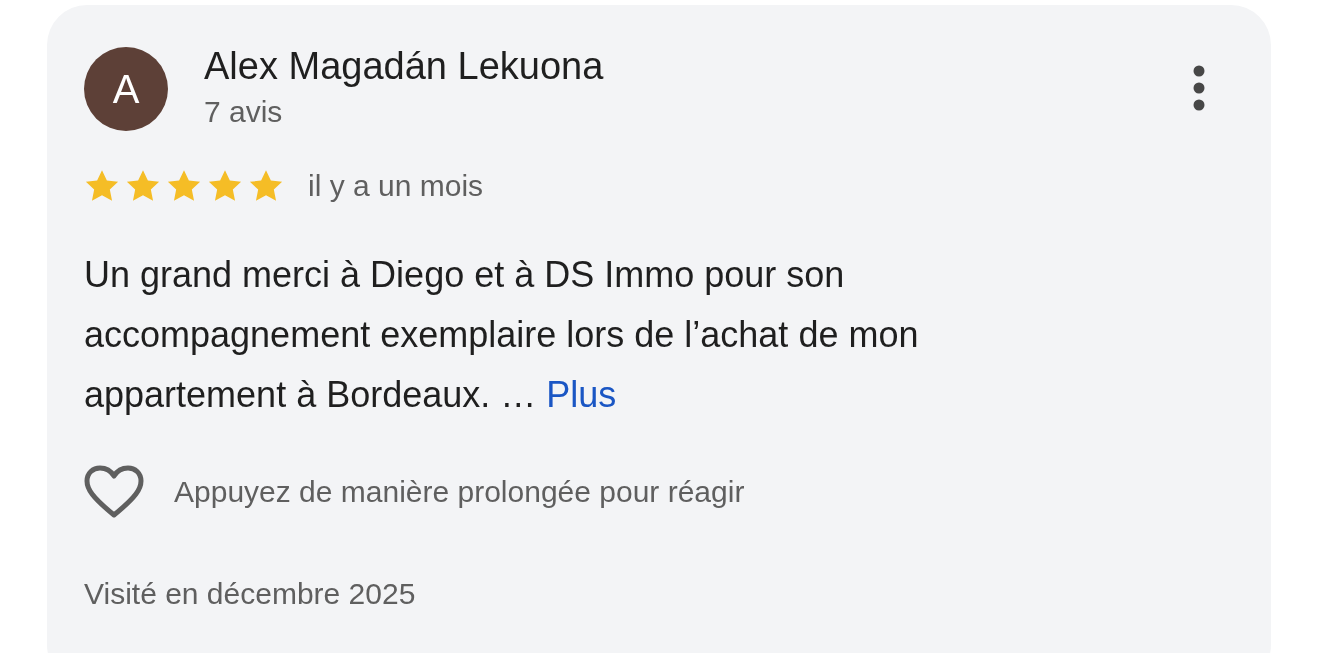 The image size is (1319, 653). Describe the element at coordinates (114, 492) in the screenshot. I see `heart-icon` at that location.